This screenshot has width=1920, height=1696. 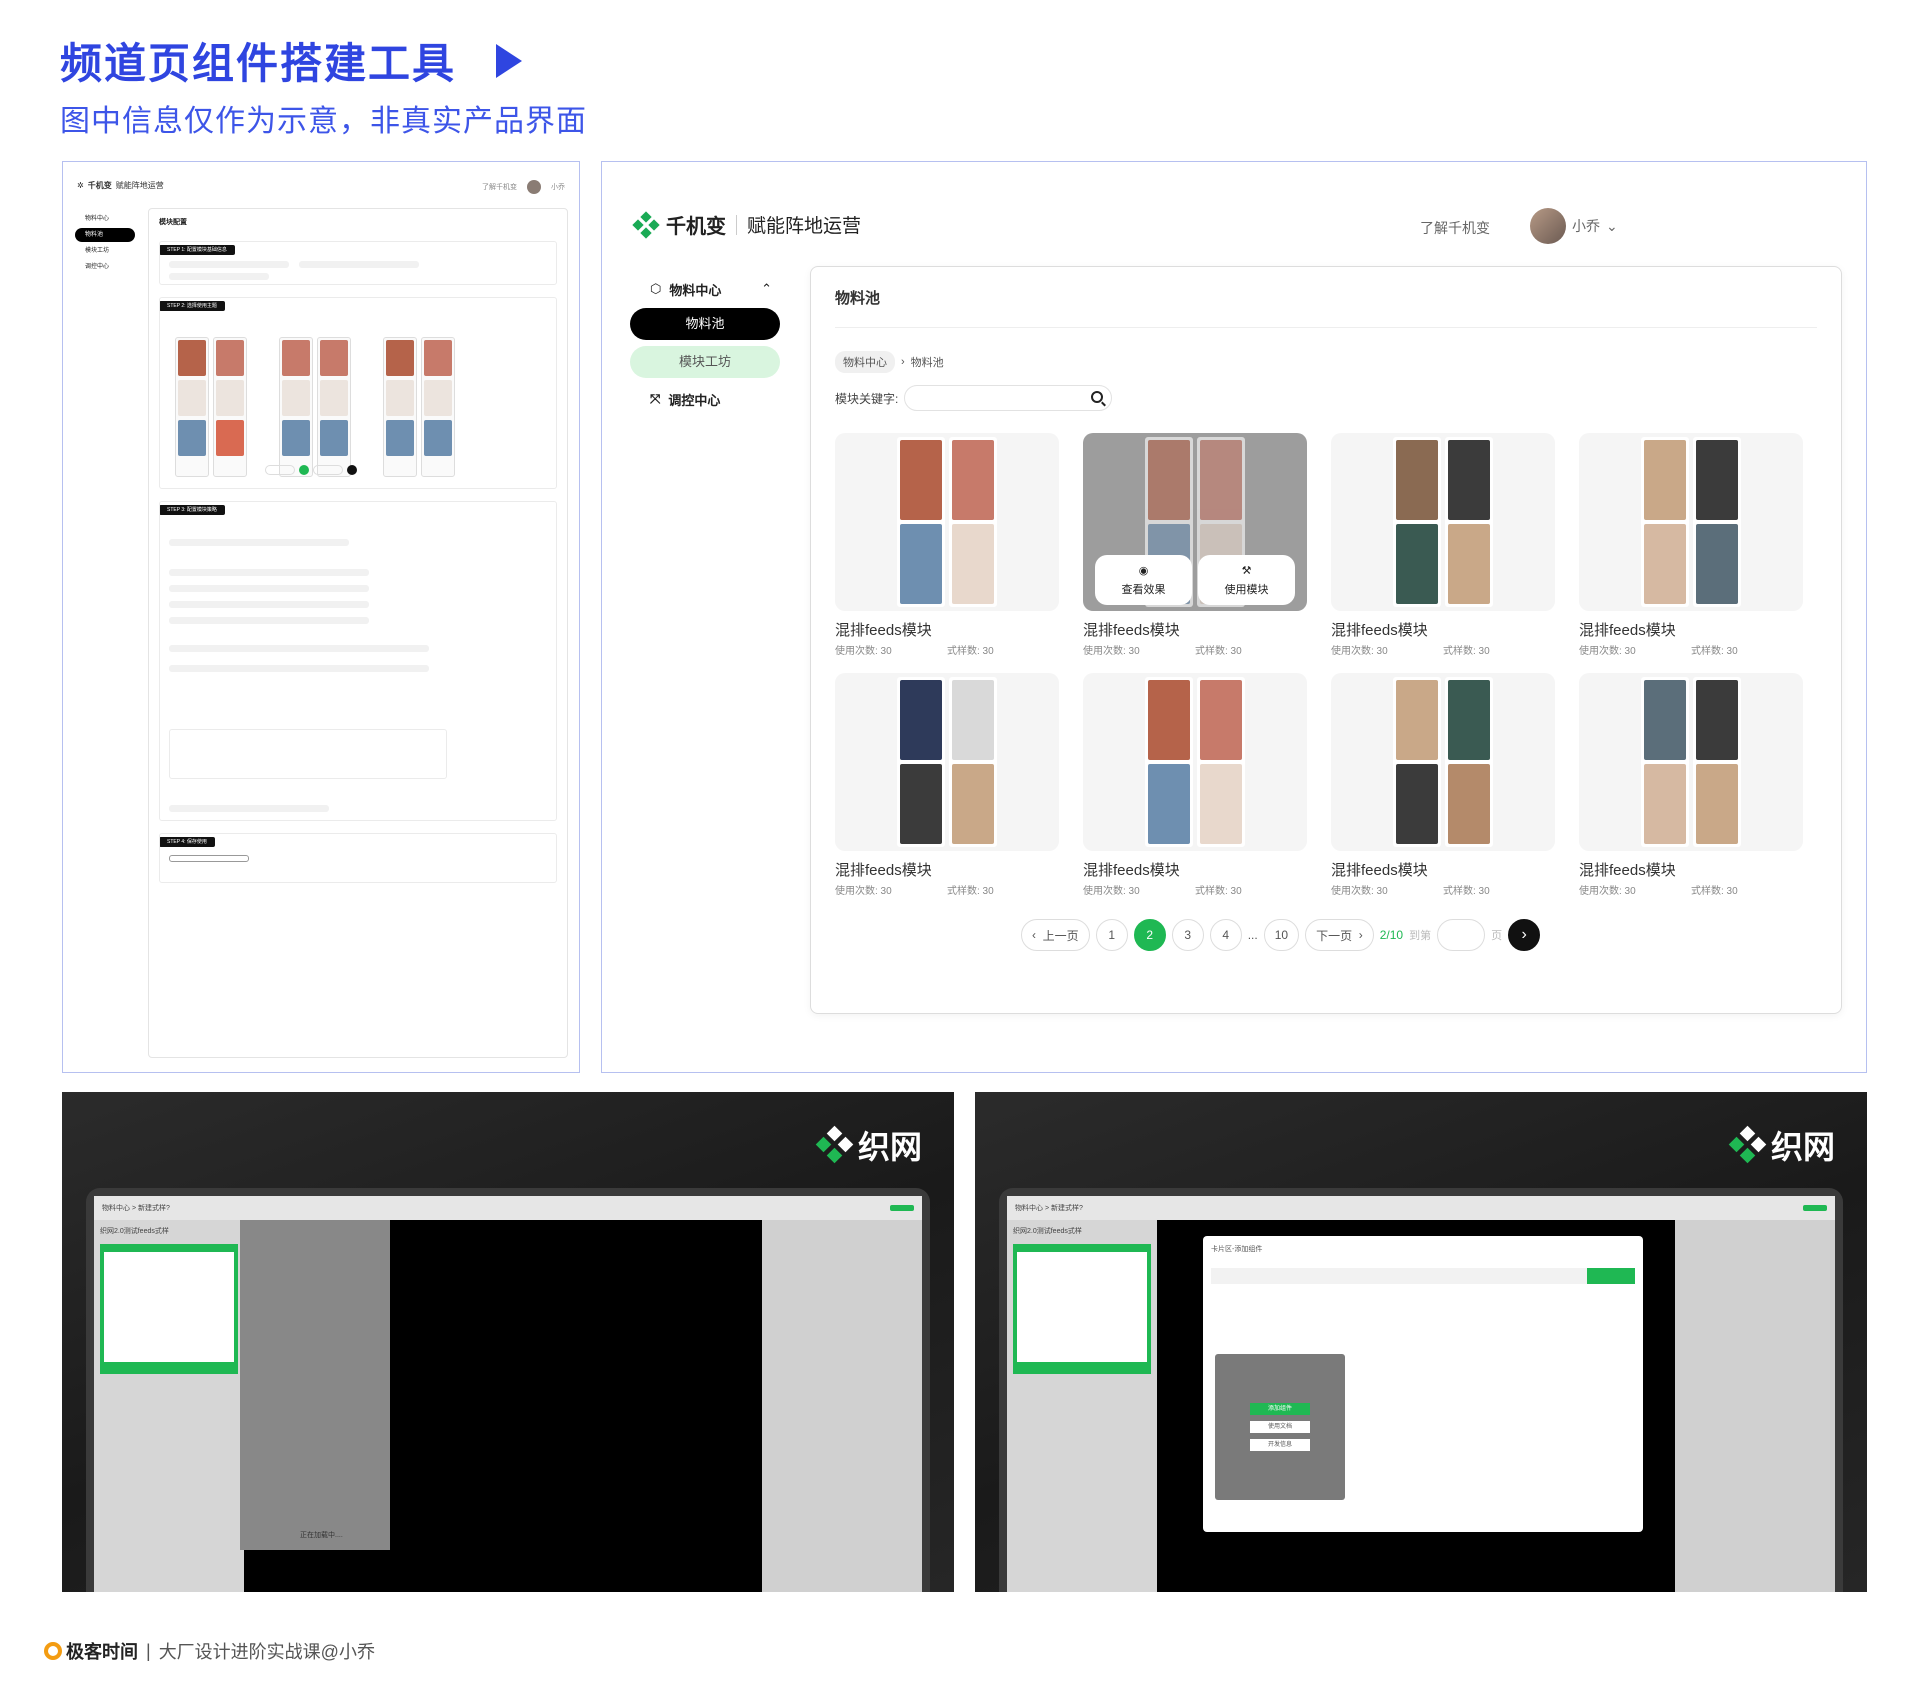 What do you see at coordinates (1149, 935) in the screenshot?
I see `page-button-current: 2` at bounding box center [1149, 935].